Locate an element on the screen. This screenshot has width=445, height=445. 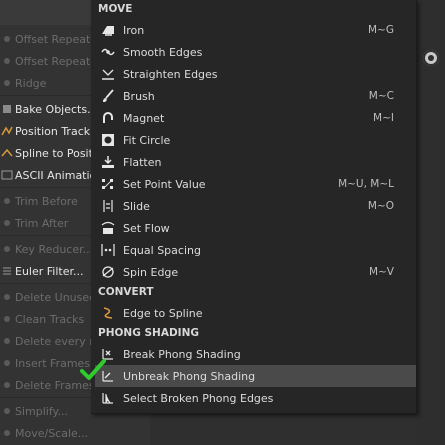
menu-item-unbreak-phong-shading: Unbreak Phong Shading is located at coordinates (255, 376).